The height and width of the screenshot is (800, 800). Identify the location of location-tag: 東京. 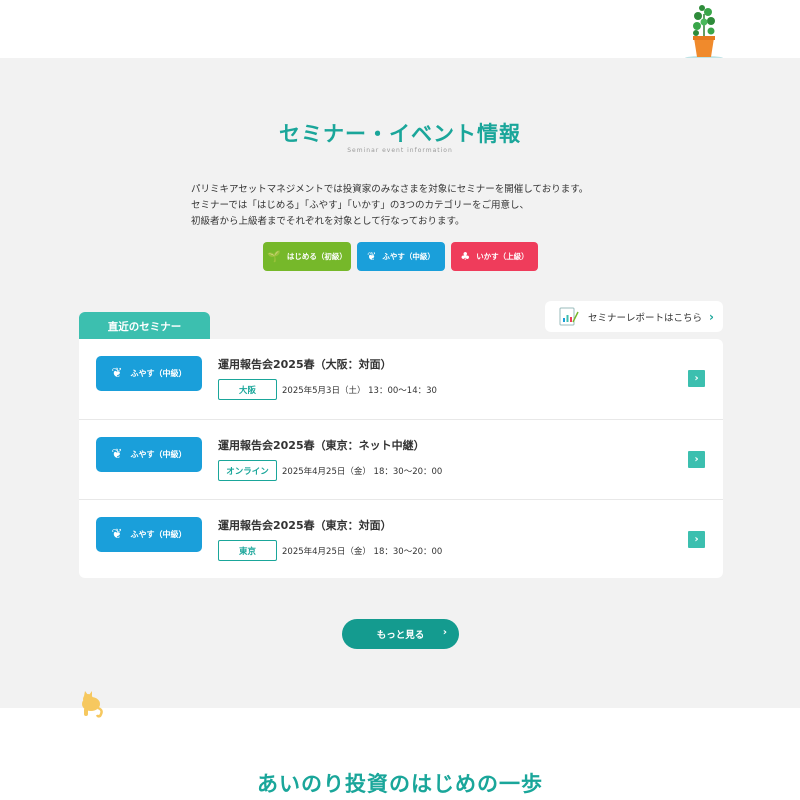
(247, 550).